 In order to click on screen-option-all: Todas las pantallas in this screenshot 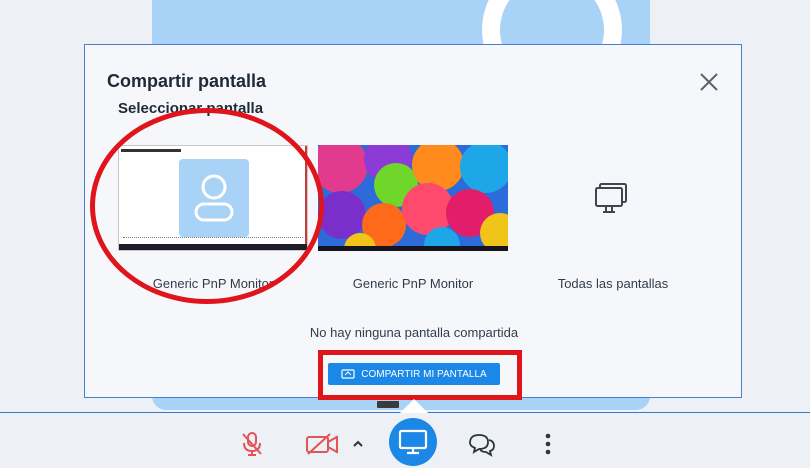, I will do `click(613, 220)`.